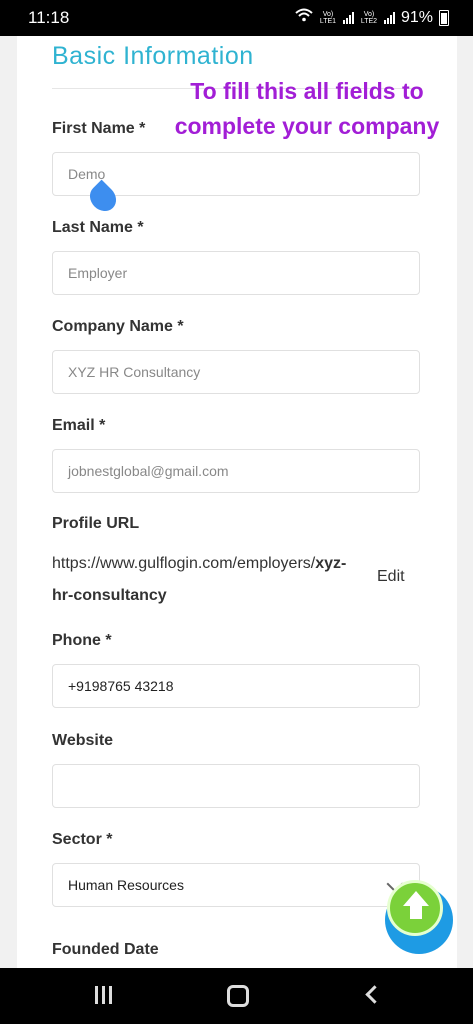  What do you see at coordinates (415, 908) in the screenshot?
I see `arrow-up-icon` at bounding box center [415, 908].